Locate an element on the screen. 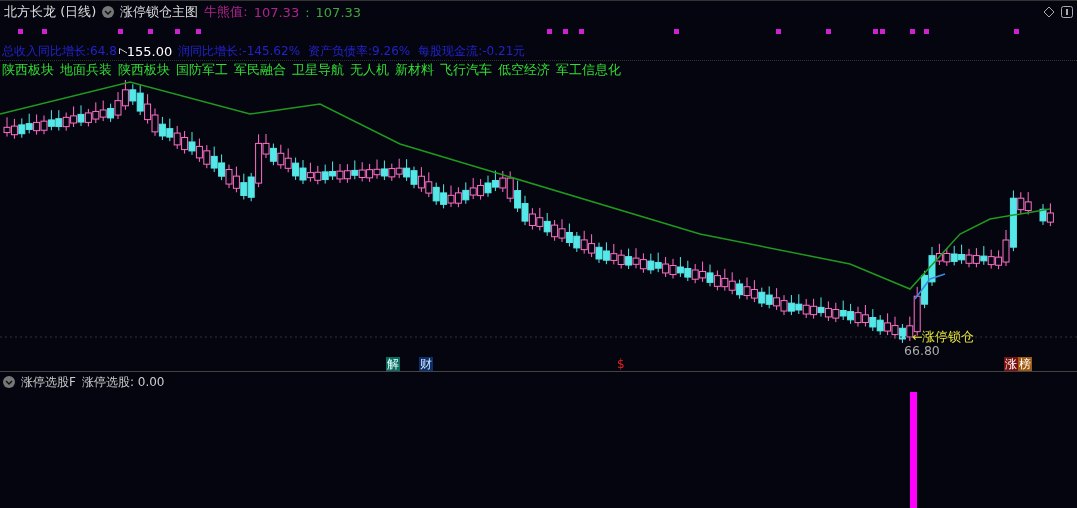 The image size is (1077, 508). sector-tag: 地面兵装 is located at coordinates (86, 70).